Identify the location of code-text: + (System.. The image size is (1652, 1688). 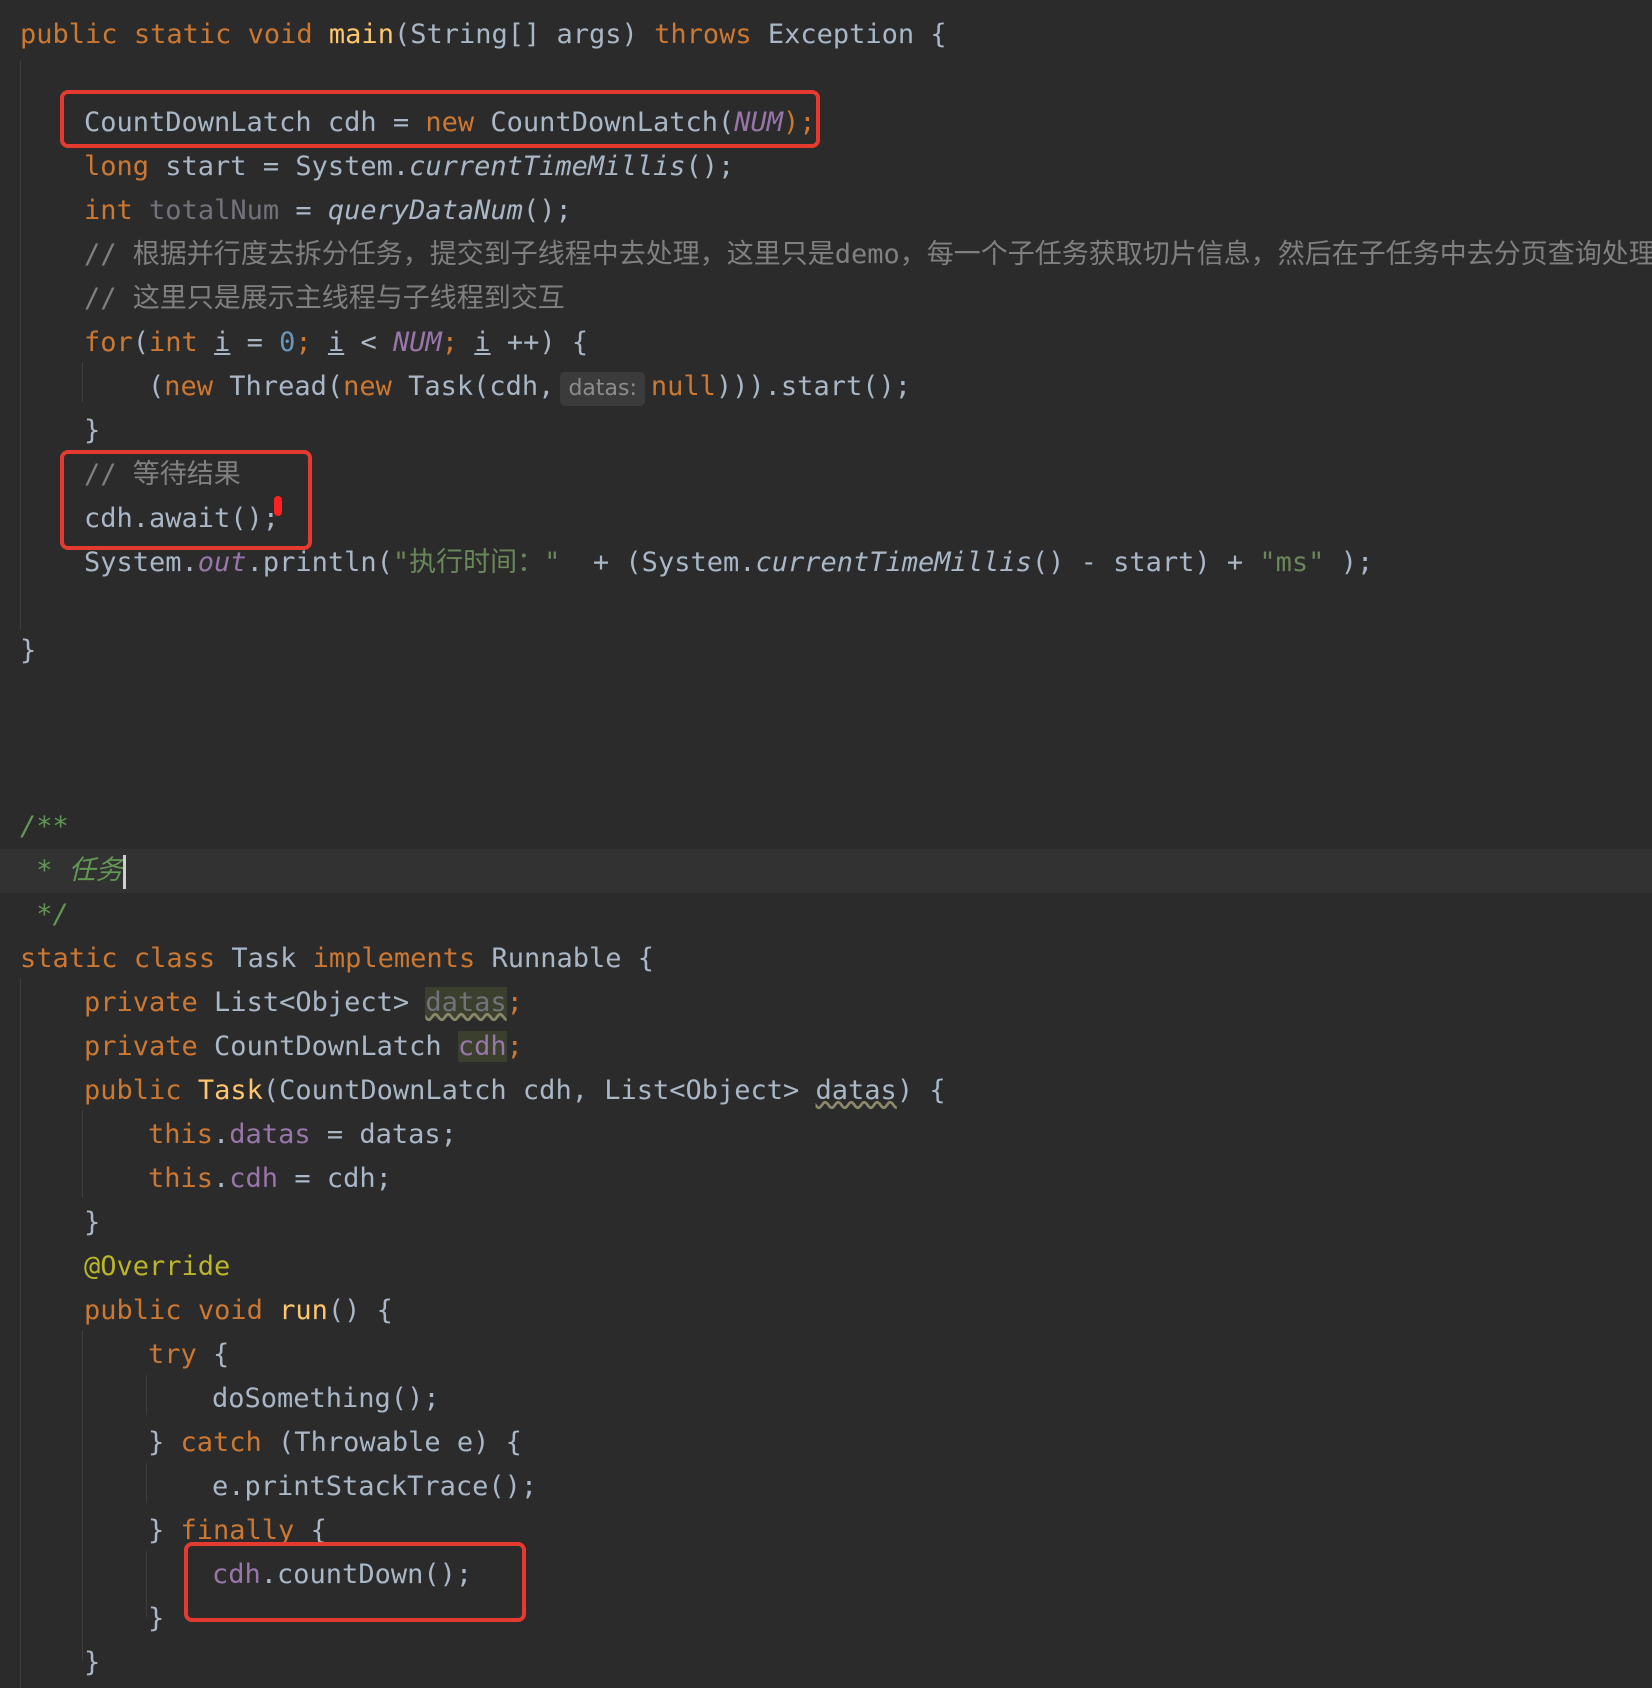
(658, 562).